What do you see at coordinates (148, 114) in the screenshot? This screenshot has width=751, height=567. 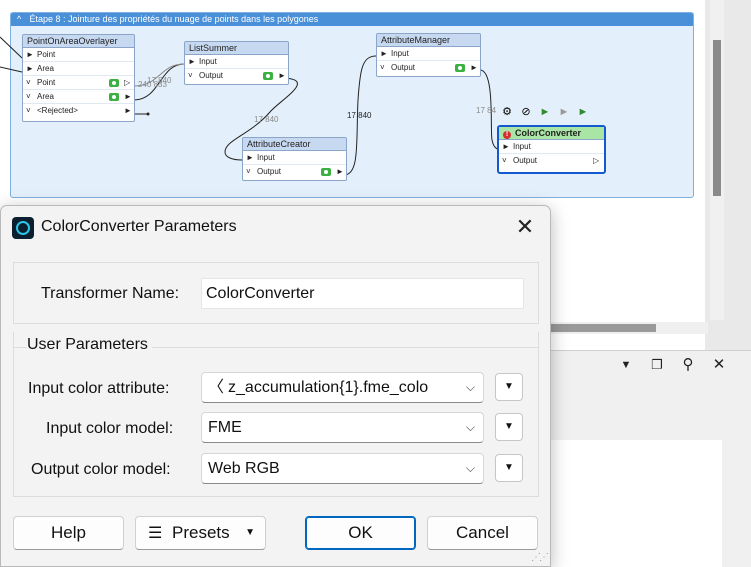 I see `connection-rejected-end` at bounding box center [148, 114].